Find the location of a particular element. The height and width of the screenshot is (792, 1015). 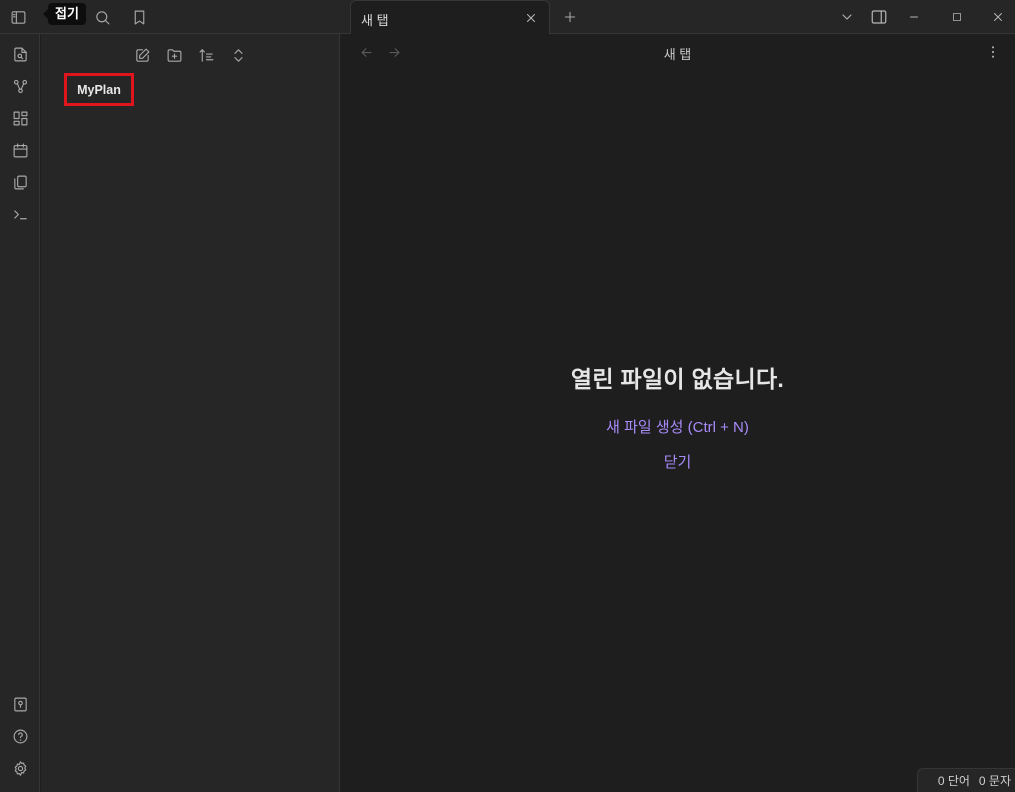

status-bar: 0 단어 0 문자 is located at coordinates (966, 780).